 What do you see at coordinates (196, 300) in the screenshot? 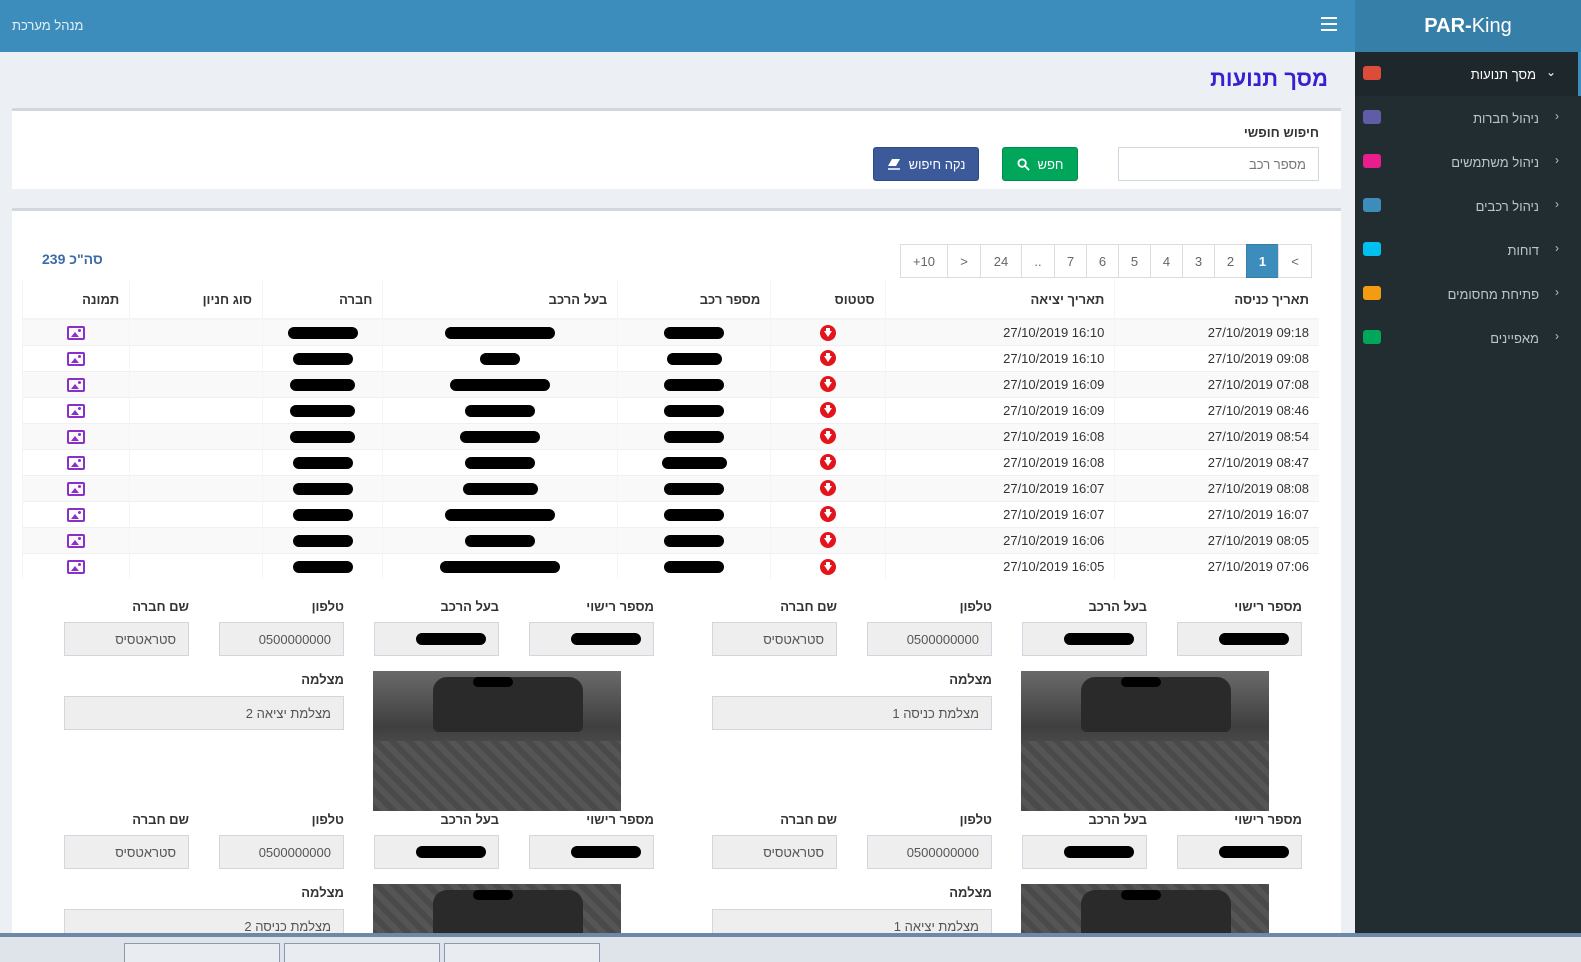
I see `column-header: סוג חניון` at bounding box center [196, 300].